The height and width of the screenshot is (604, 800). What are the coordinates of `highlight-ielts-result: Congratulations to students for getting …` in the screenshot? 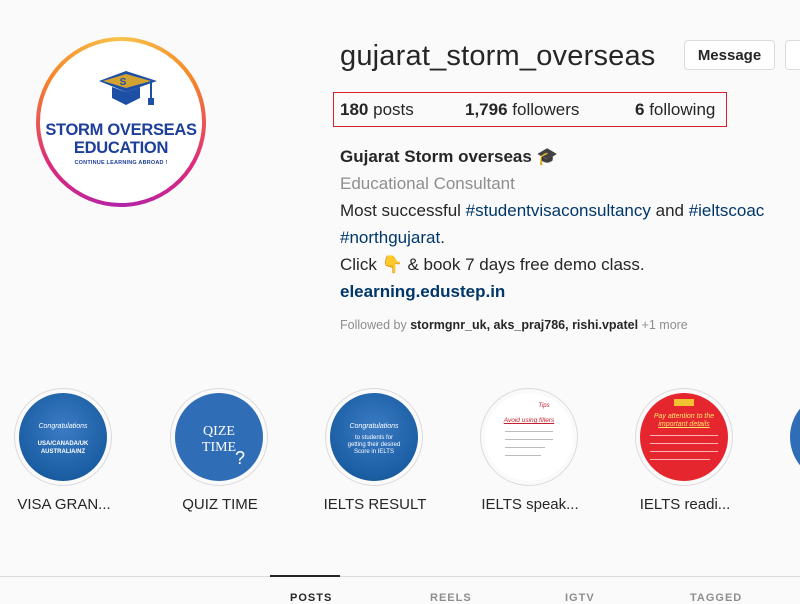 It's located at (375, 450).